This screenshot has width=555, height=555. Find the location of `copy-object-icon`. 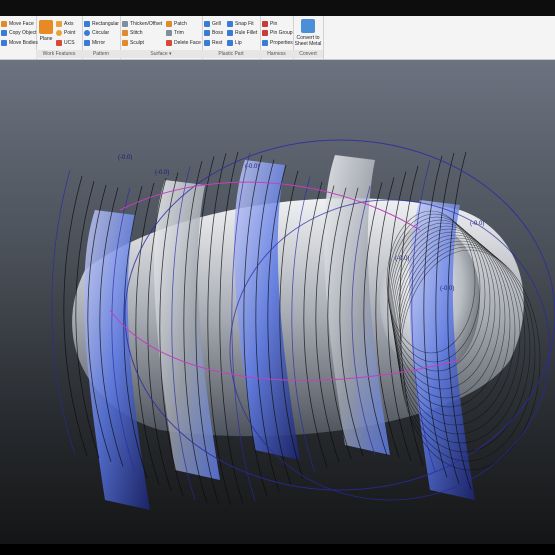

copy-object-icon is located at coordinates (4, 33).